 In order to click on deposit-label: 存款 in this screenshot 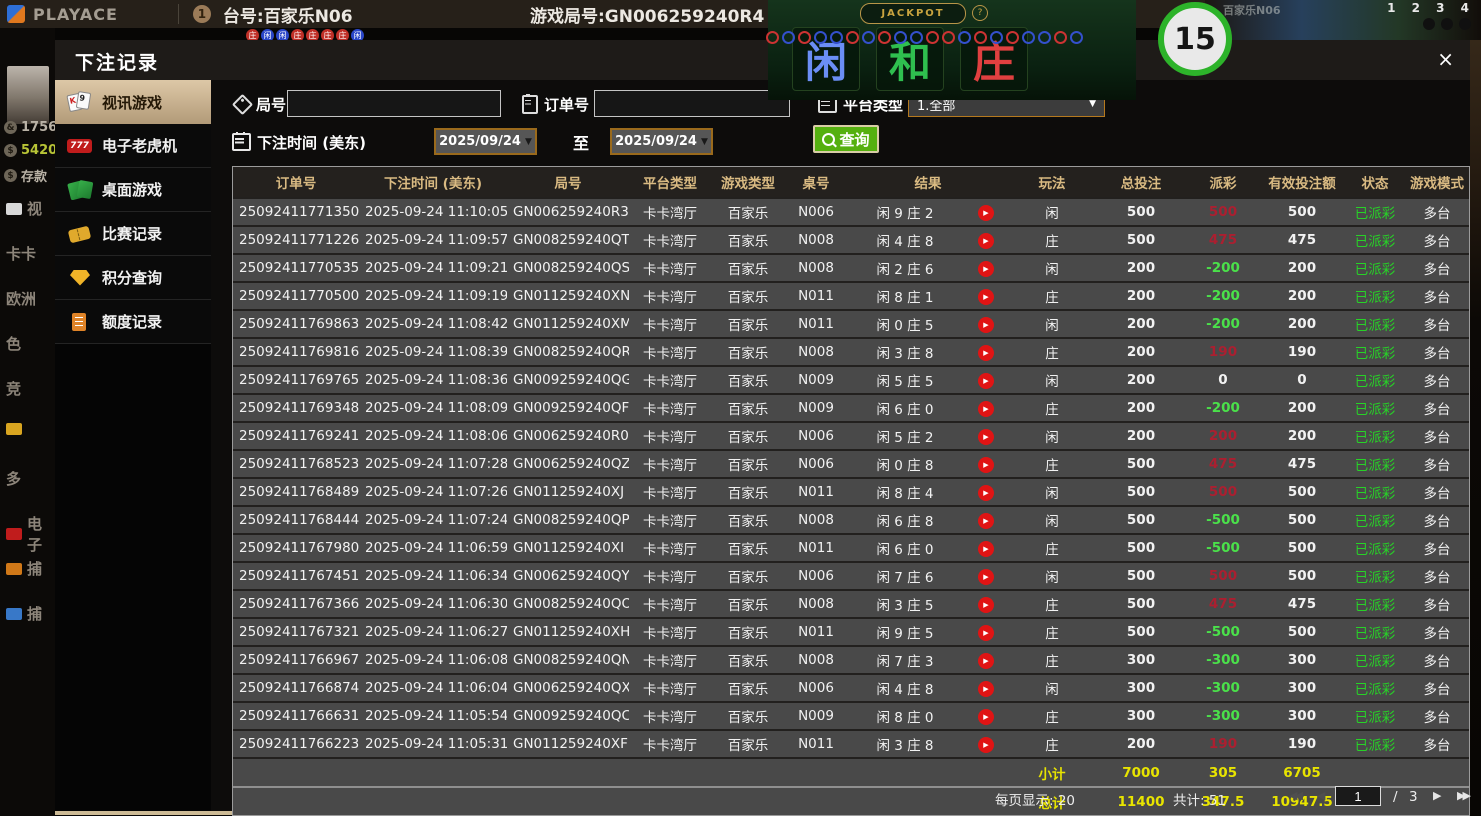, I will do `click(34, 177)`.